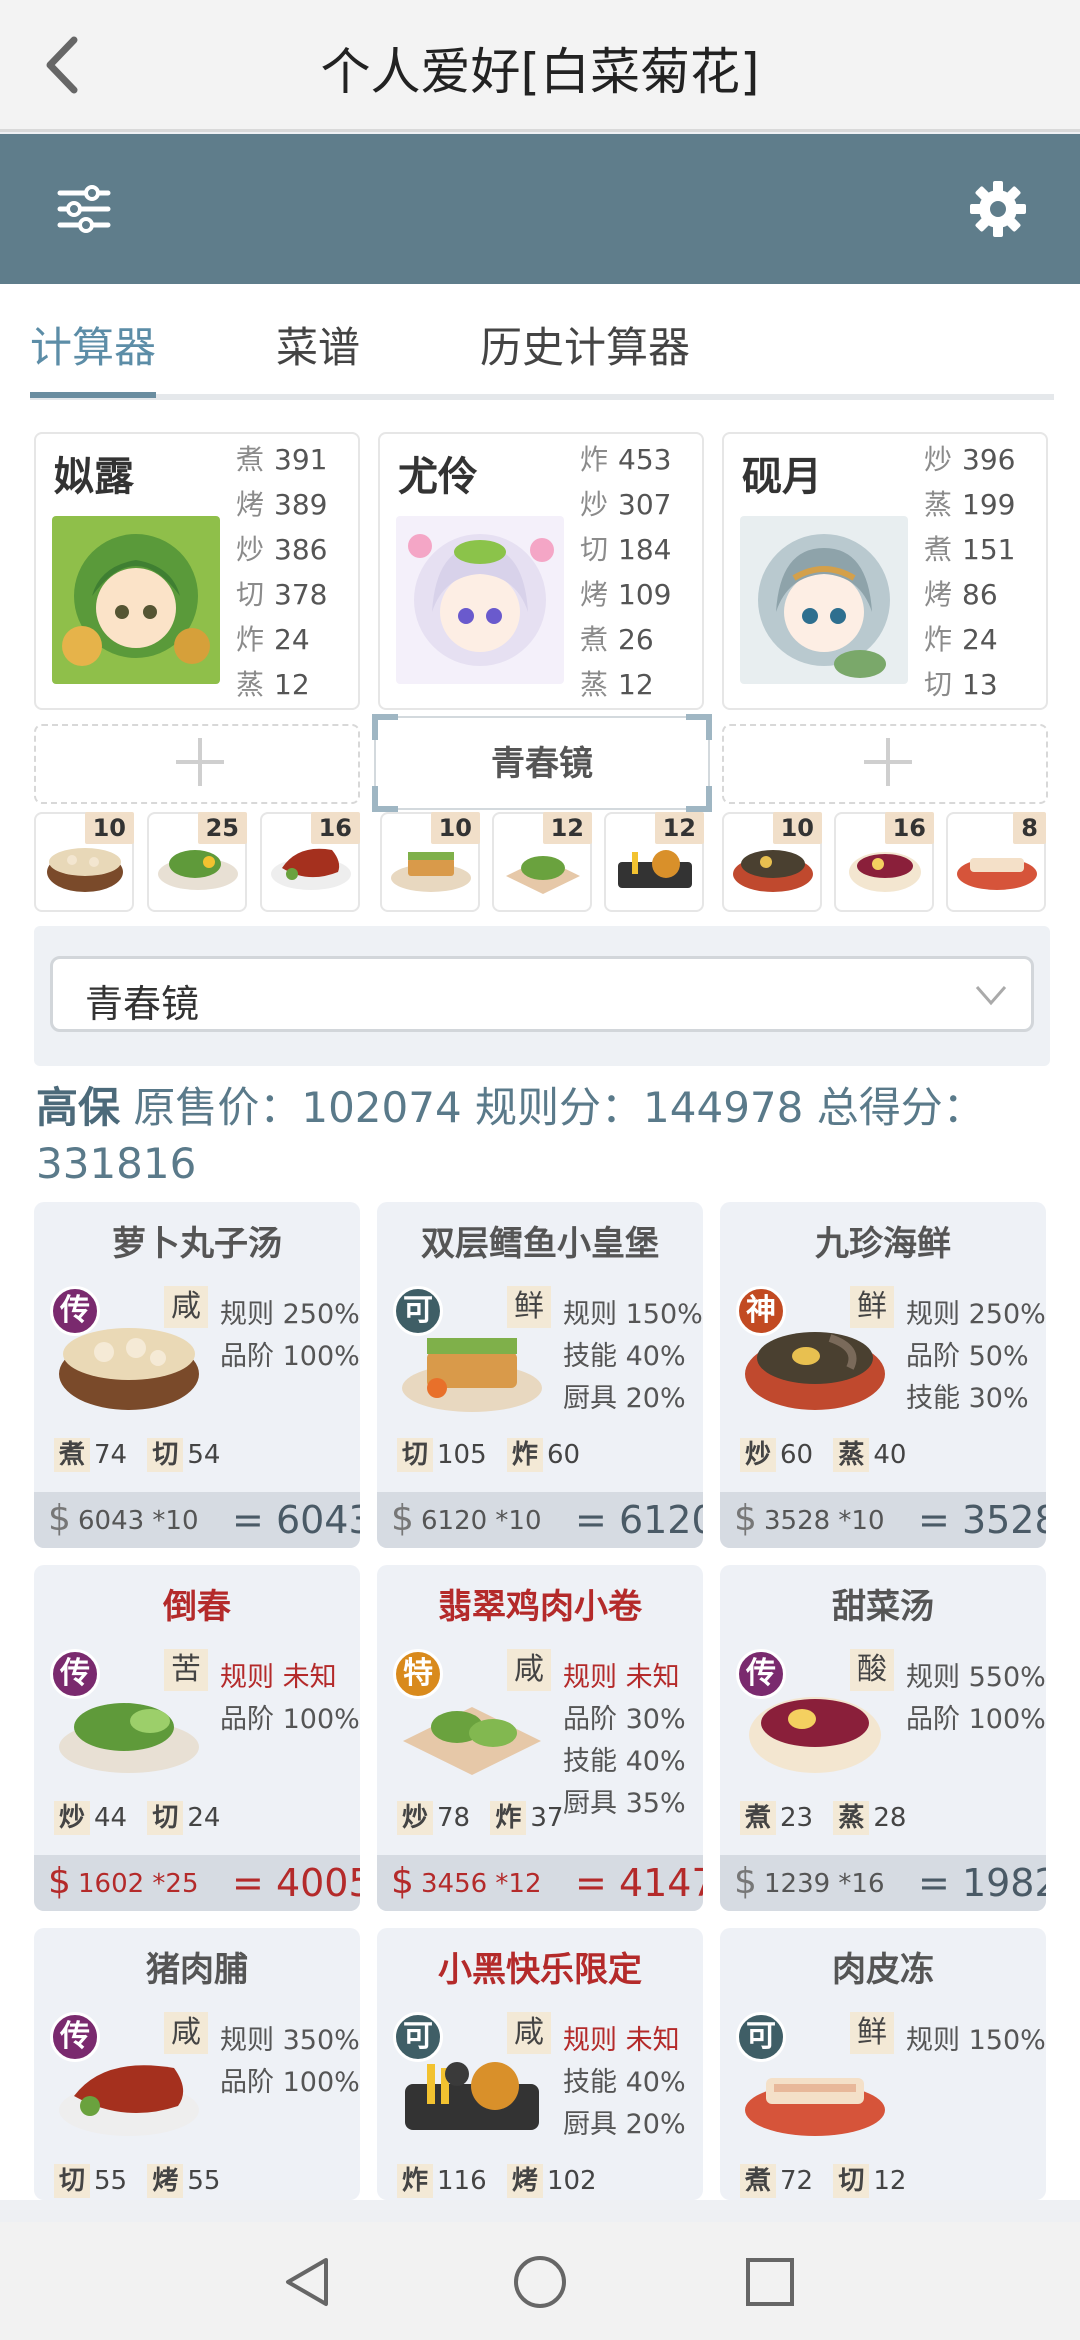  I want to click on fish-burger-image, so click(472, 1375).